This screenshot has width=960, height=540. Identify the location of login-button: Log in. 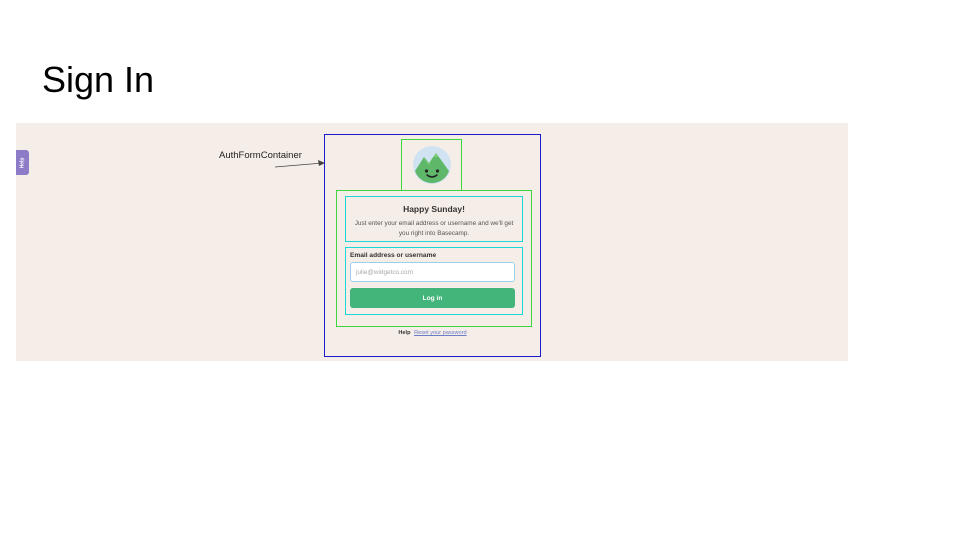
(432, 298).